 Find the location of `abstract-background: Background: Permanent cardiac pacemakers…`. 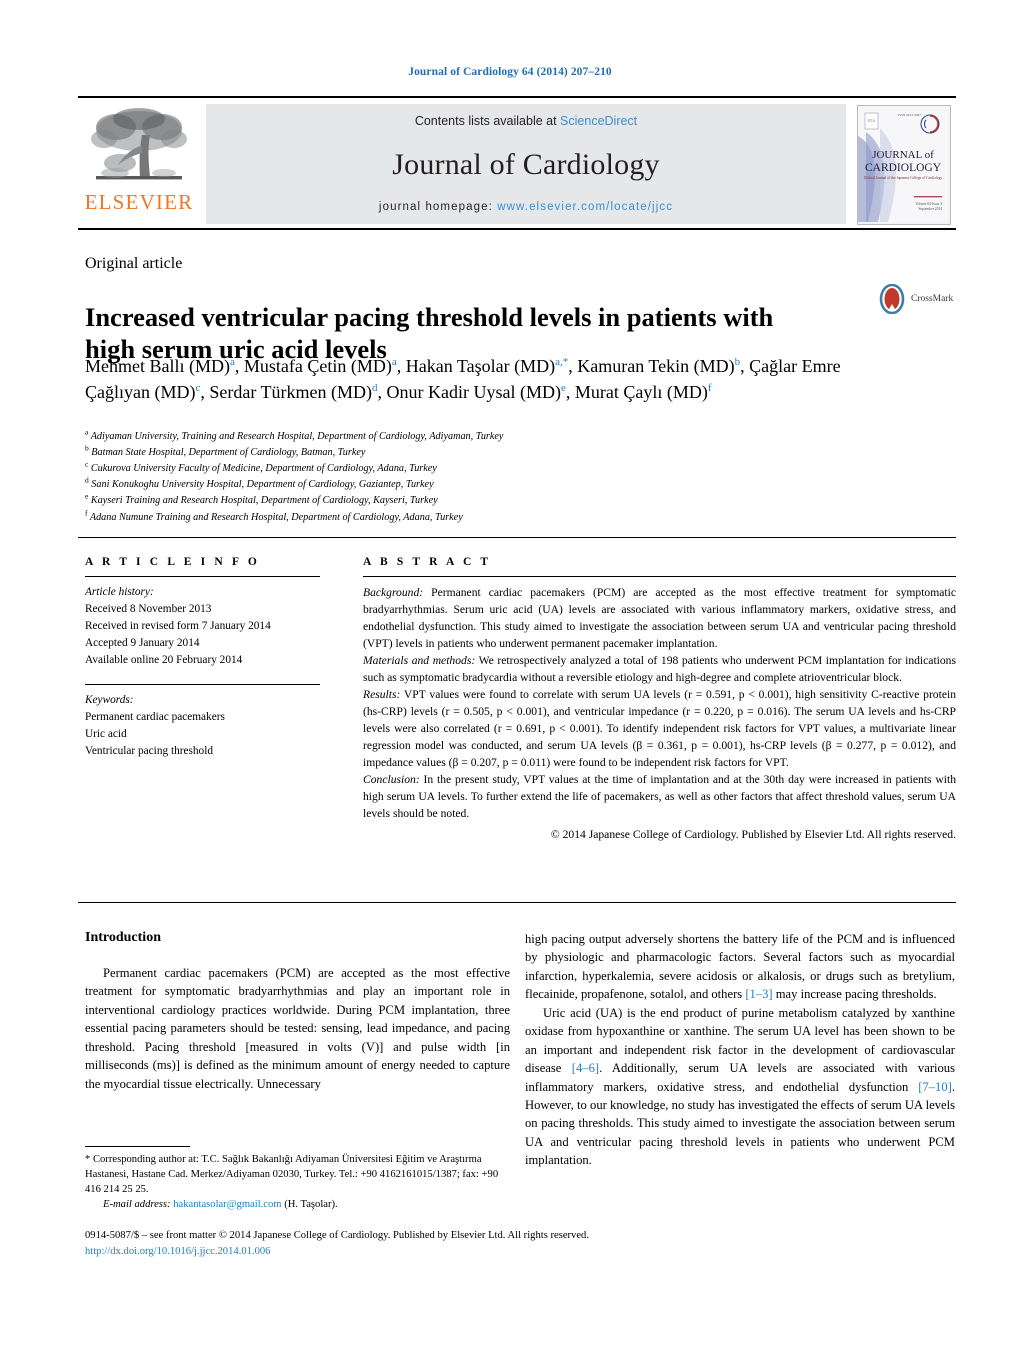

abstract-background: Background: Permanent cardiac pacemakers… is located at coordinates (659, 618).